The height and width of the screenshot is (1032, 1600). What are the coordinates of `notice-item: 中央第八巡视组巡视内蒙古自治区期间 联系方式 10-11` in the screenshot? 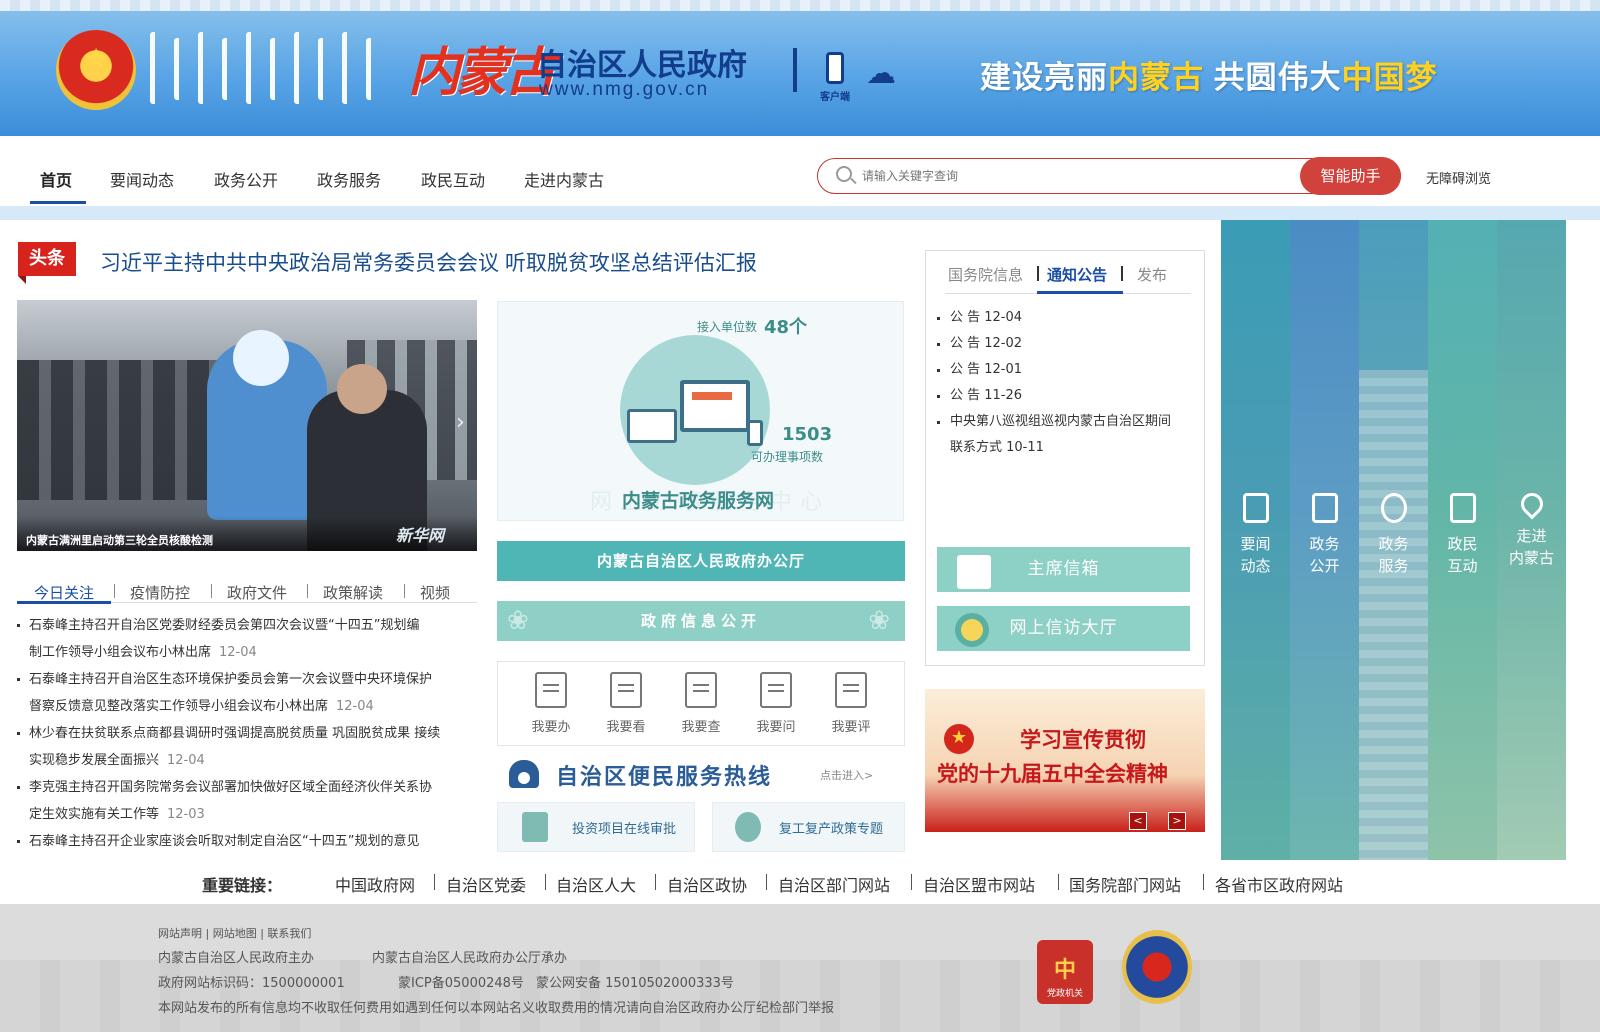 It's located at (1054, 435).